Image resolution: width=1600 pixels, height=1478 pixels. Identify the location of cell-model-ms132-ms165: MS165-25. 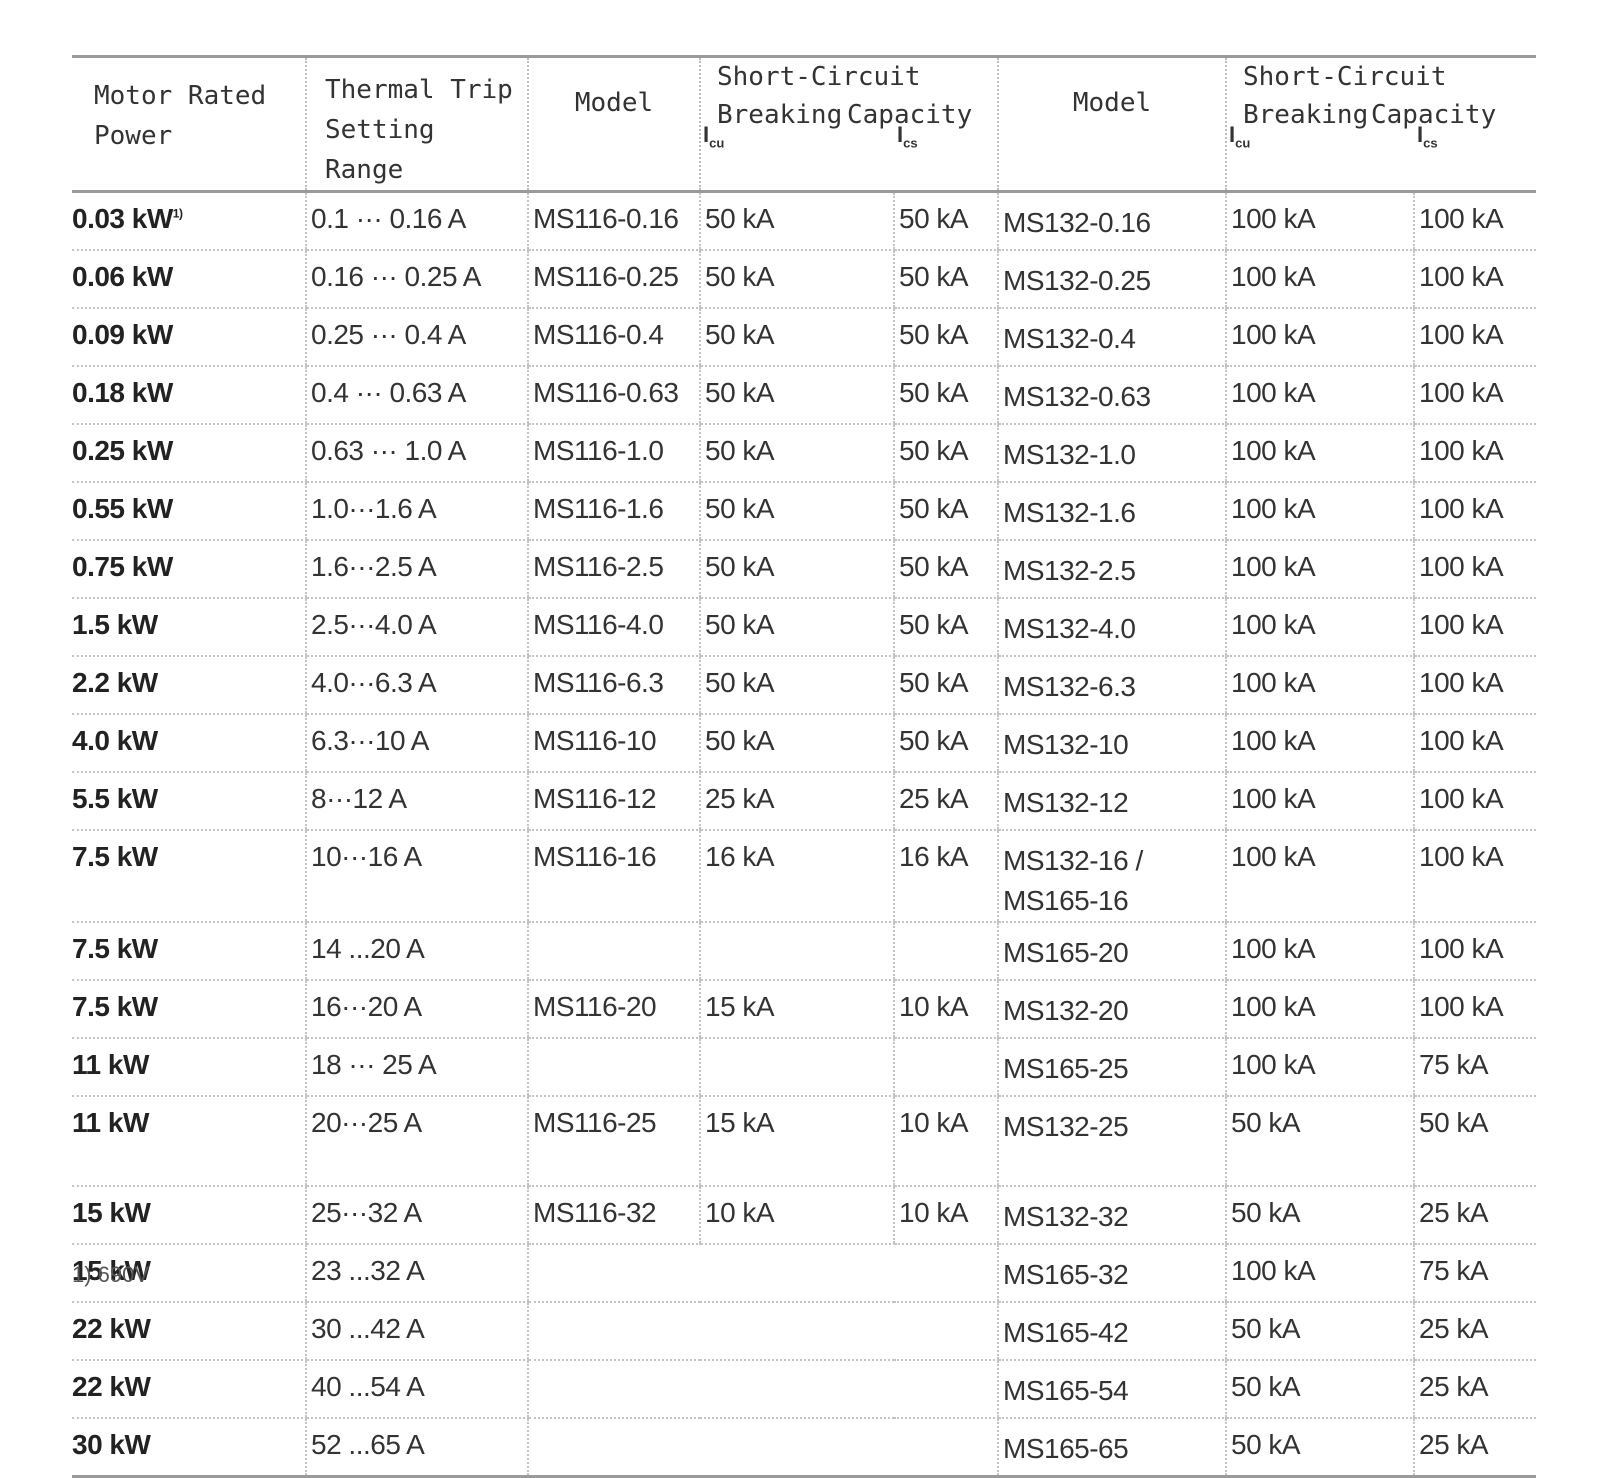
(1111, 1067).